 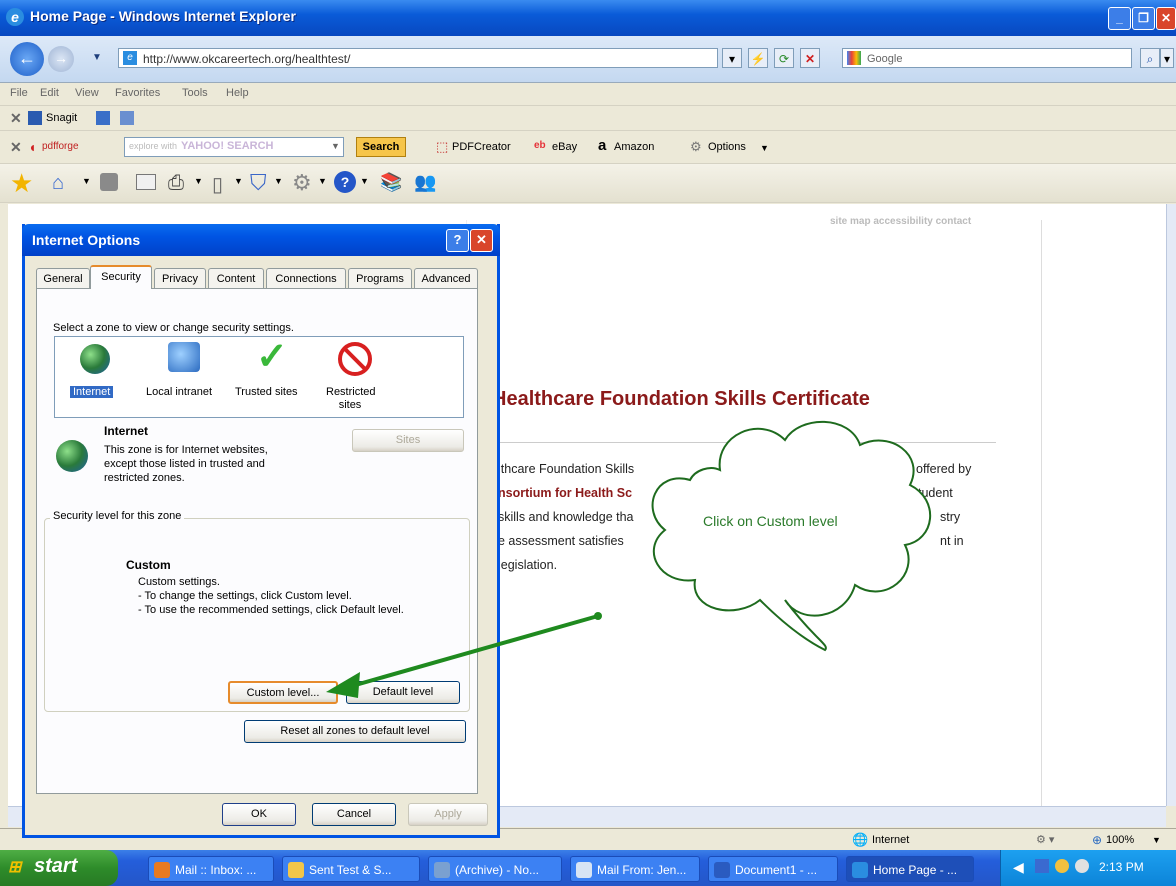 What do you see at coordinates (137, 93) in the screenshot?
I see `menu-favorites: Favorites` at bounding box center [137, 93].